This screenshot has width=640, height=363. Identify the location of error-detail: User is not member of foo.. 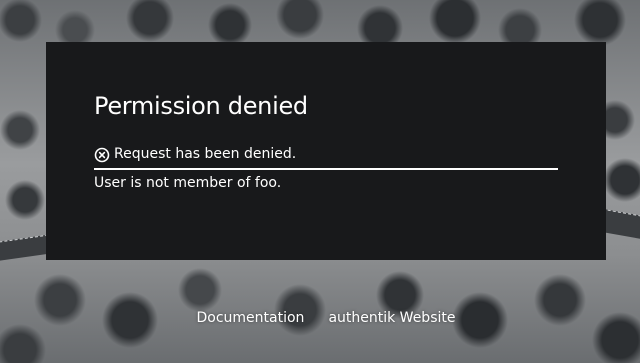
(188, 183).